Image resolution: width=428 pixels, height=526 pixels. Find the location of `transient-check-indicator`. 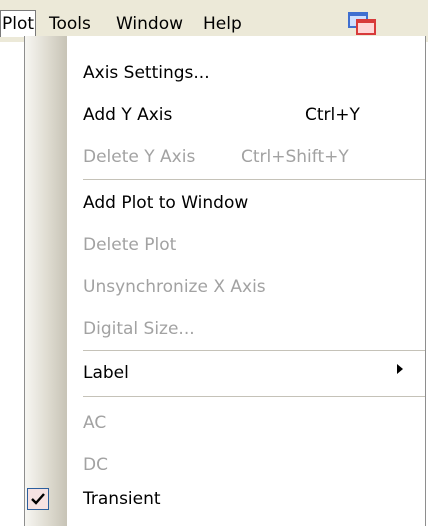

transient-check-indicator is located at coordinates (38, 499).